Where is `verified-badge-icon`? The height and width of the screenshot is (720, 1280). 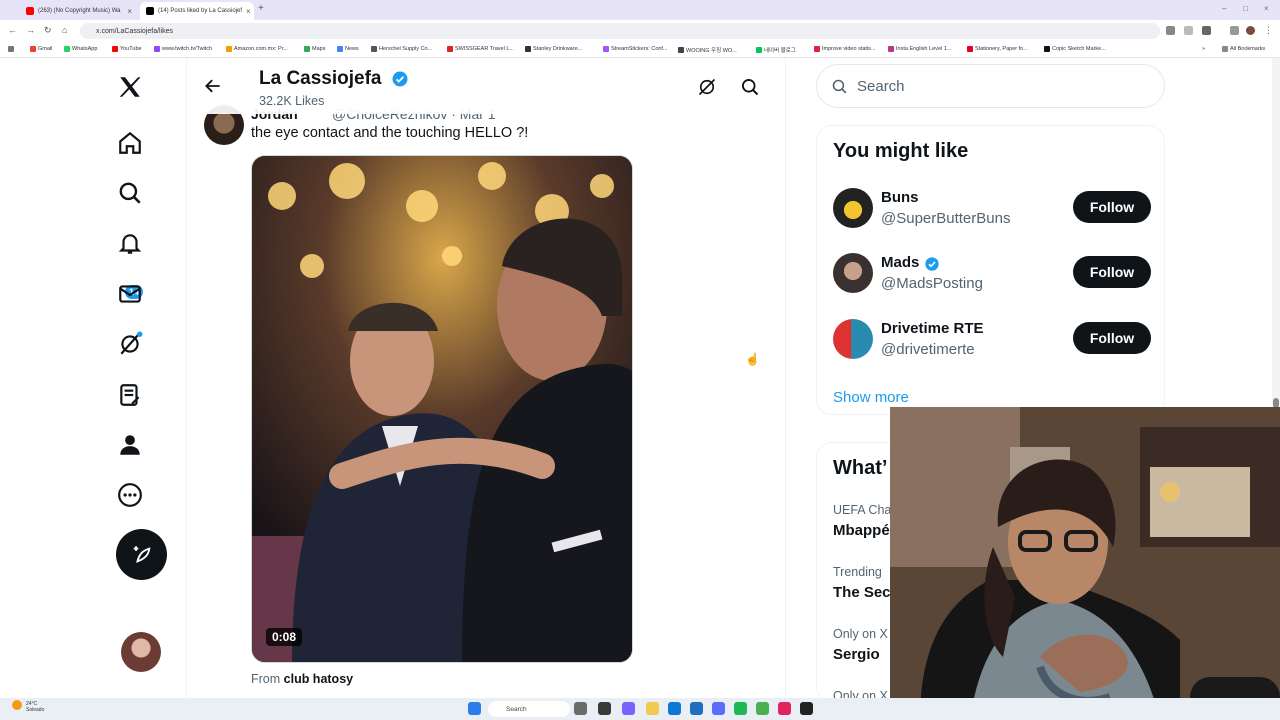 verified-badge-icon is located at coordinates (400, 79).